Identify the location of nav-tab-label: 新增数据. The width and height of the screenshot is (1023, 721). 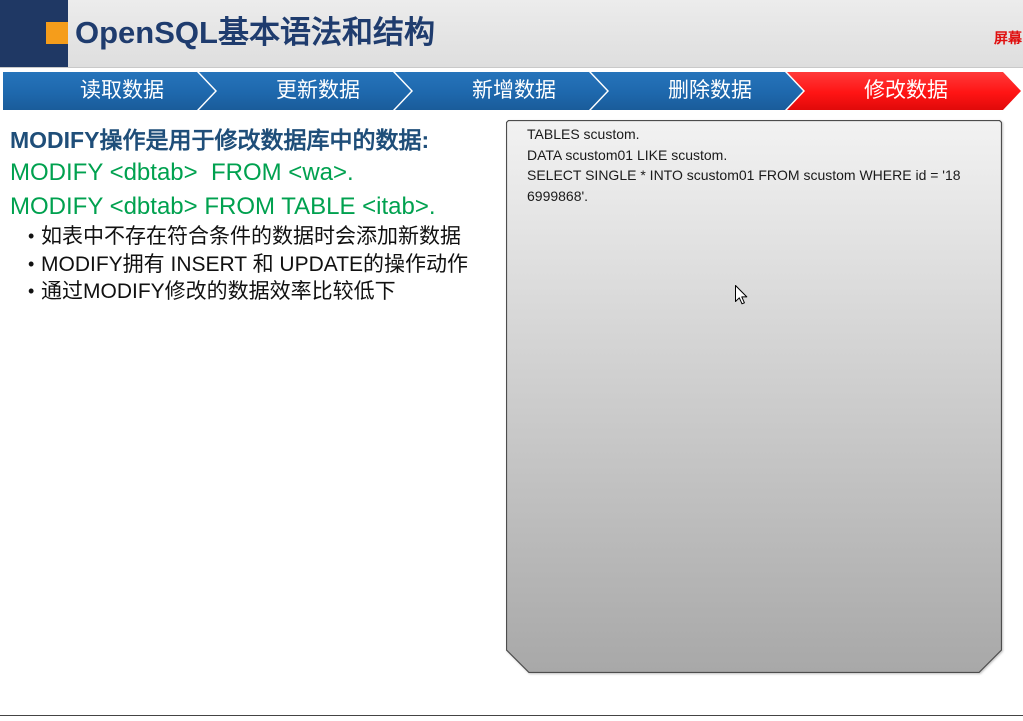
(514, 90).